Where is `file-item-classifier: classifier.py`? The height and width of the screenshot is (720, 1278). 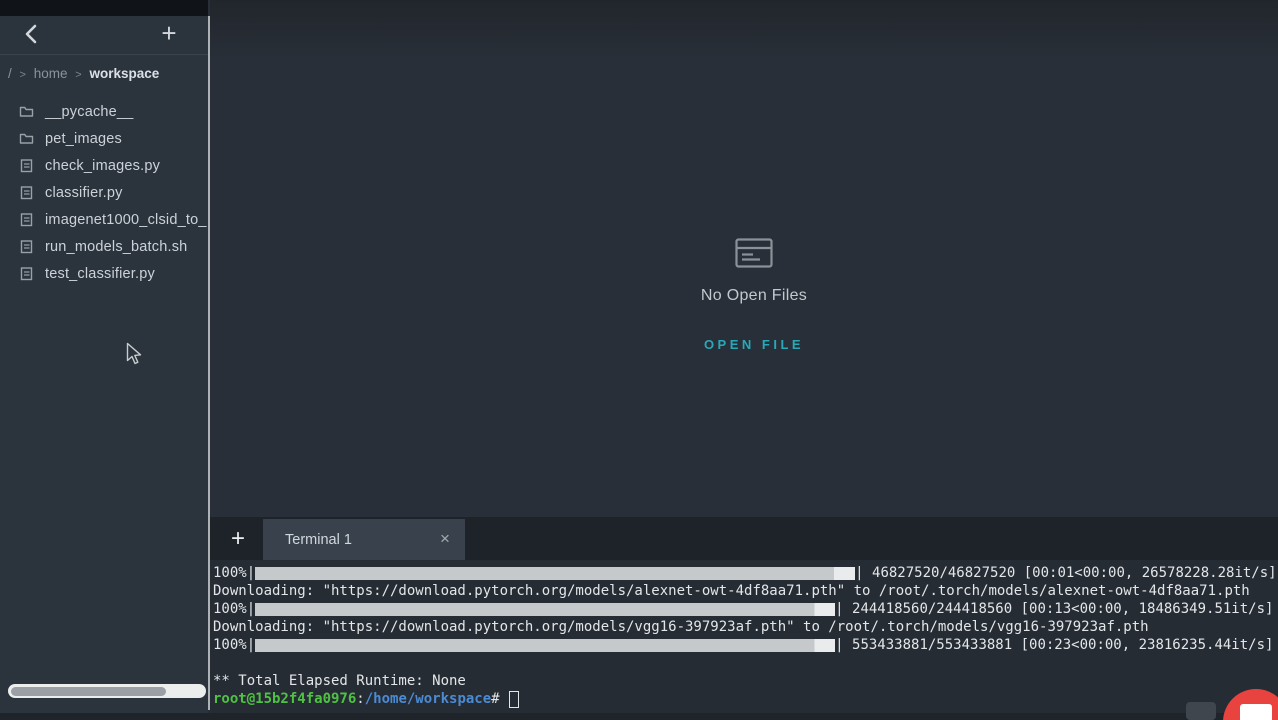
file-item-classifier: classifier.py is located at coordinates (104, 192).